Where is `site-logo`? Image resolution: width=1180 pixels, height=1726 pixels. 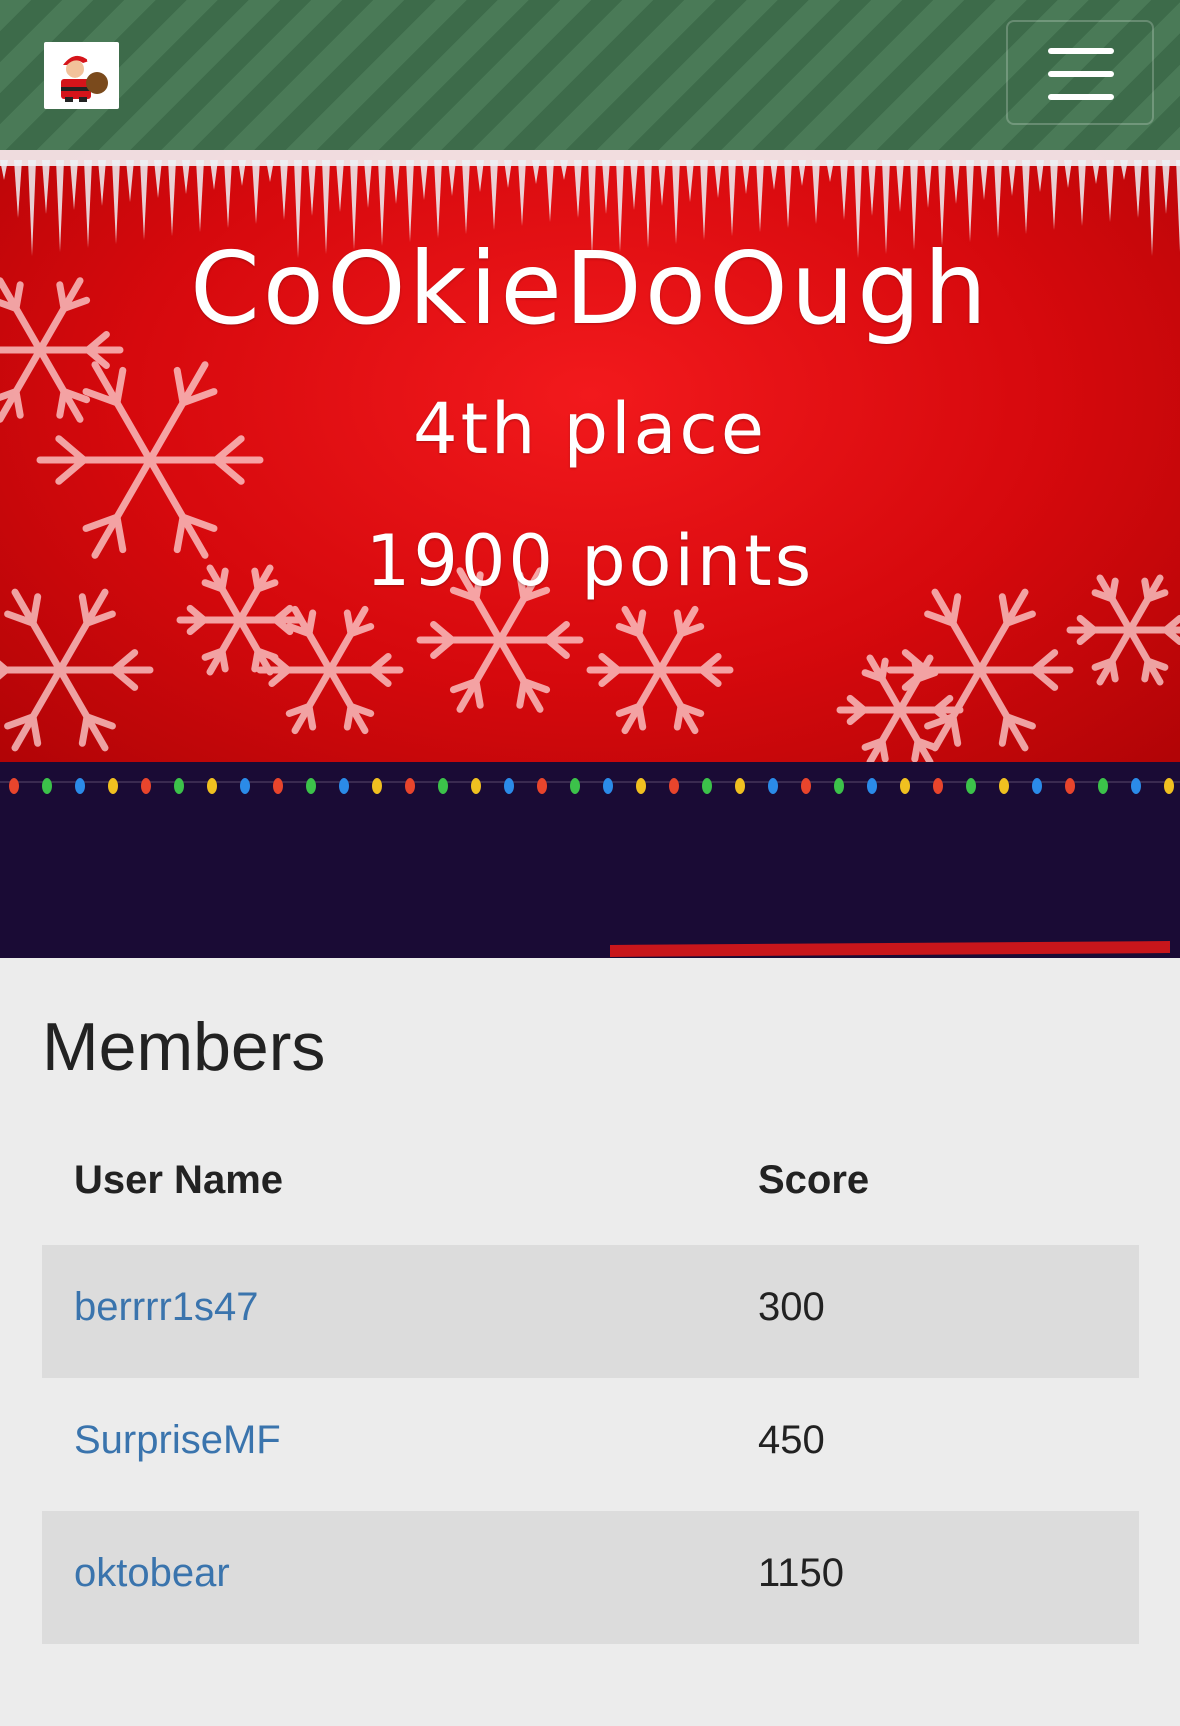 site-logo is located at coordinates (81, 75).